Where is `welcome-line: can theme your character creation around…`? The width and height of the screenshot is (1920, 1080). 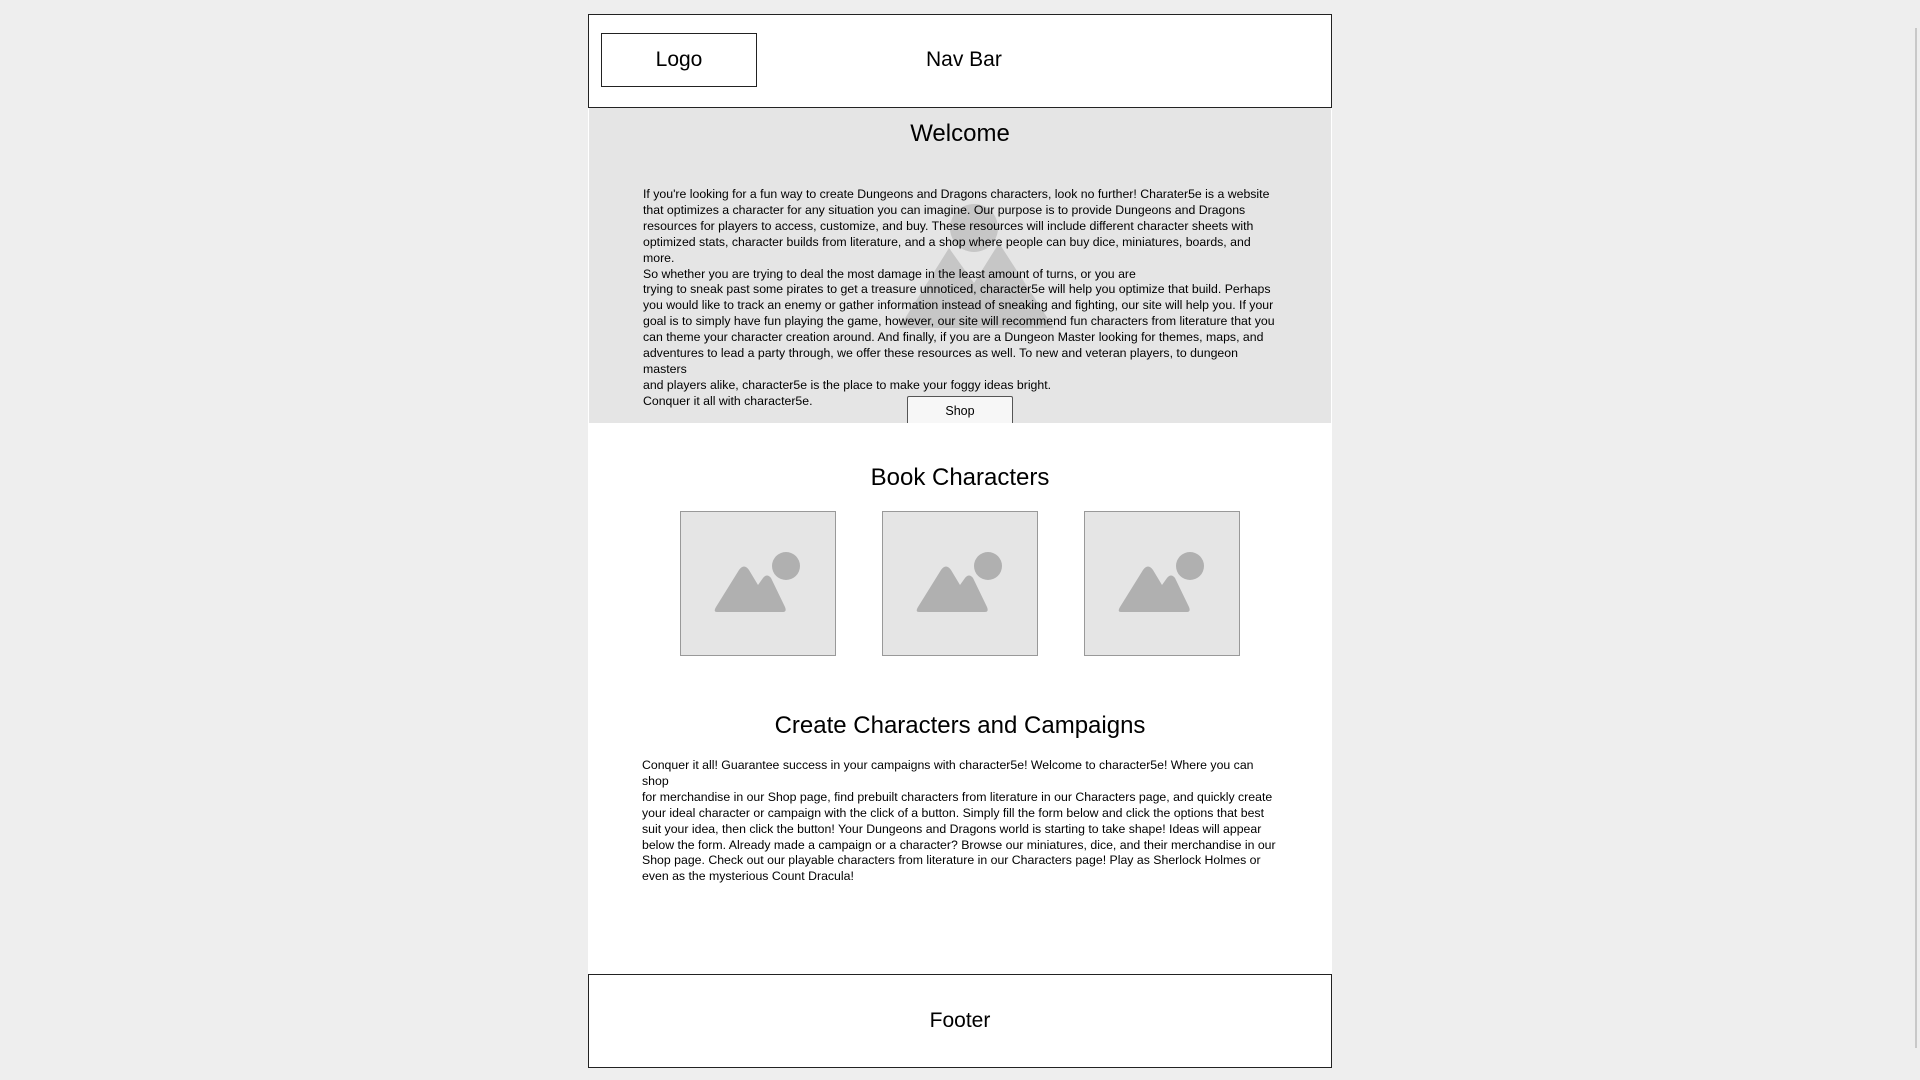
welcome-line: can theme your character creation around… is located at coordinates (953, 337).